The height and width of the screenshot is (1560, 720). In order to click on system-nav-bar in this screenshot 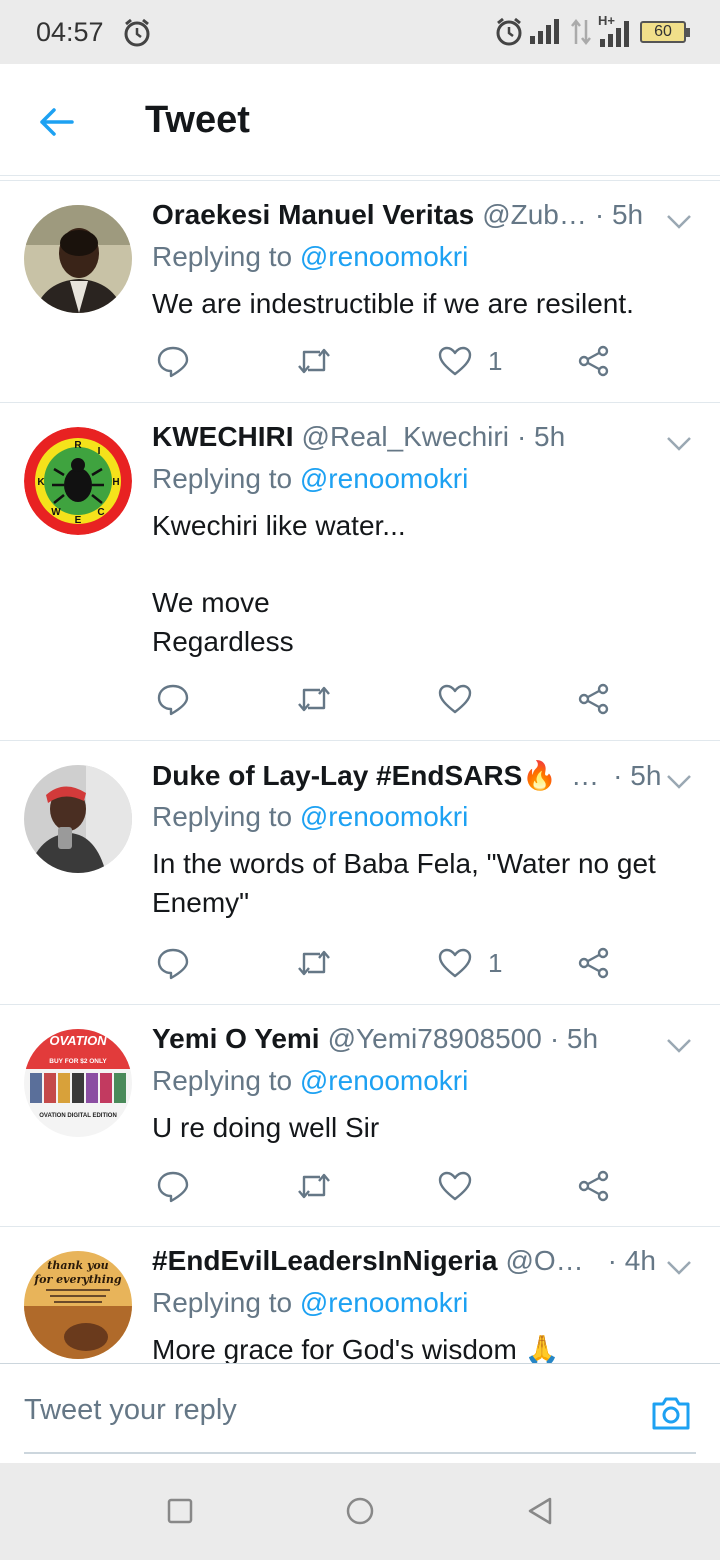, I will do `click(360, 1511)`.